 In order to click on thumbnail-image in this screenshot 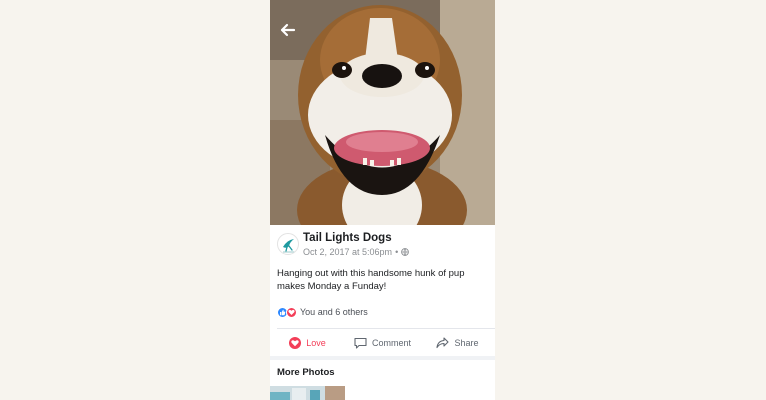, I will do `click(307, 393)`.